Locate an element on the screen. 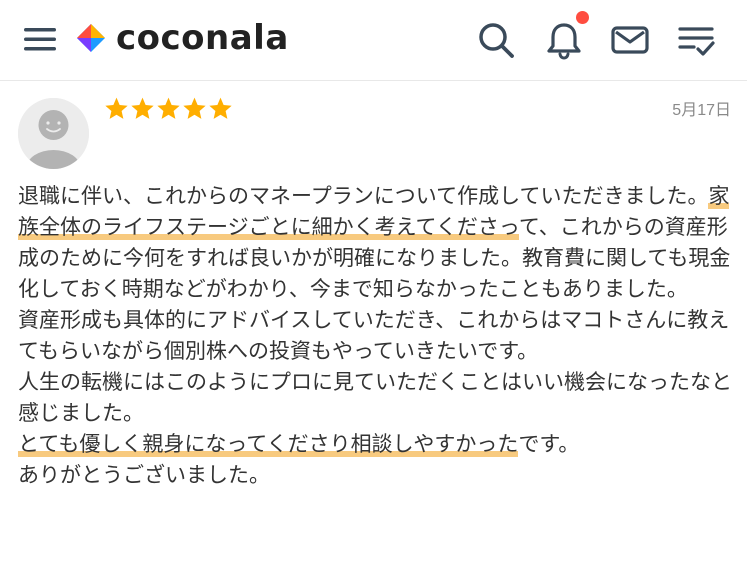 The image size is (747, 570). default-user-icon is located at coordinates (53, 133).